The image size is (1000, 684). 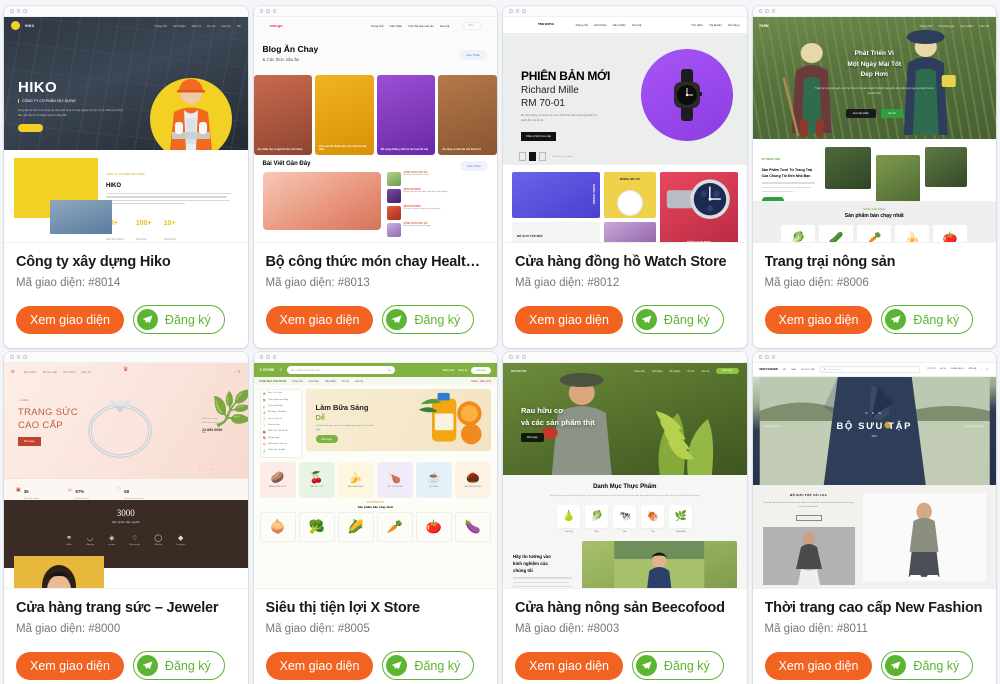 What do you see at coordinates (355, 479) in the screenshot?
I see `category-tile: 🍌 RAU XANH SẠCH` at bounding box center [355, 479].